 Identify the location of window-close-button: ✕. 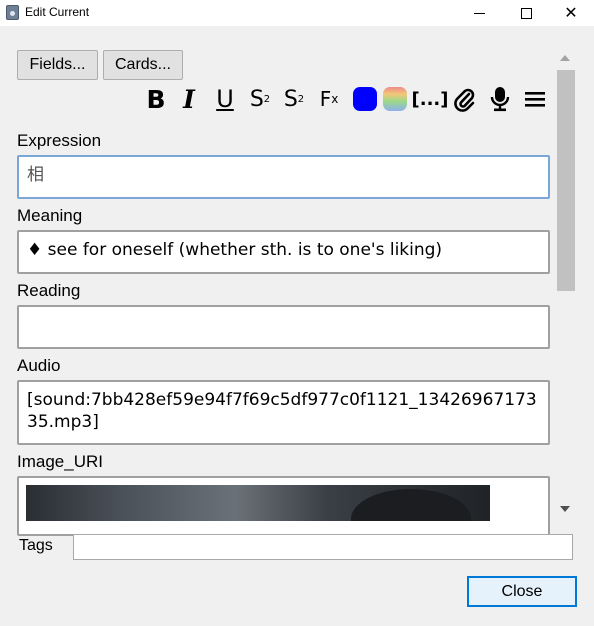
(571, 13).